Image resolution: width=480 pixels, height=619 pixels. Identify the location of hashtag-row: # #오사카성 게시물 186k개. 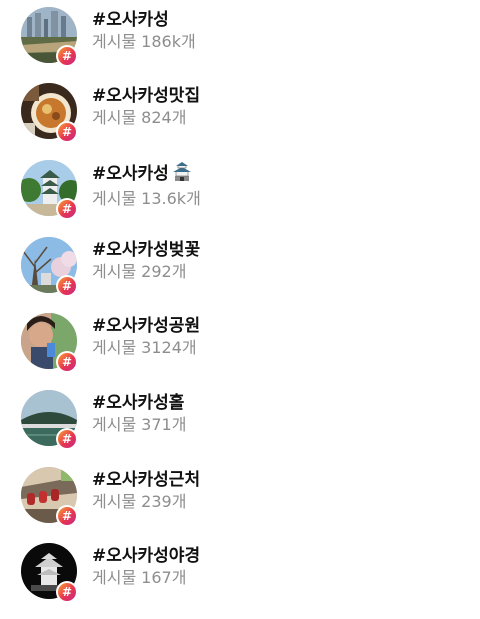
(240, 45).